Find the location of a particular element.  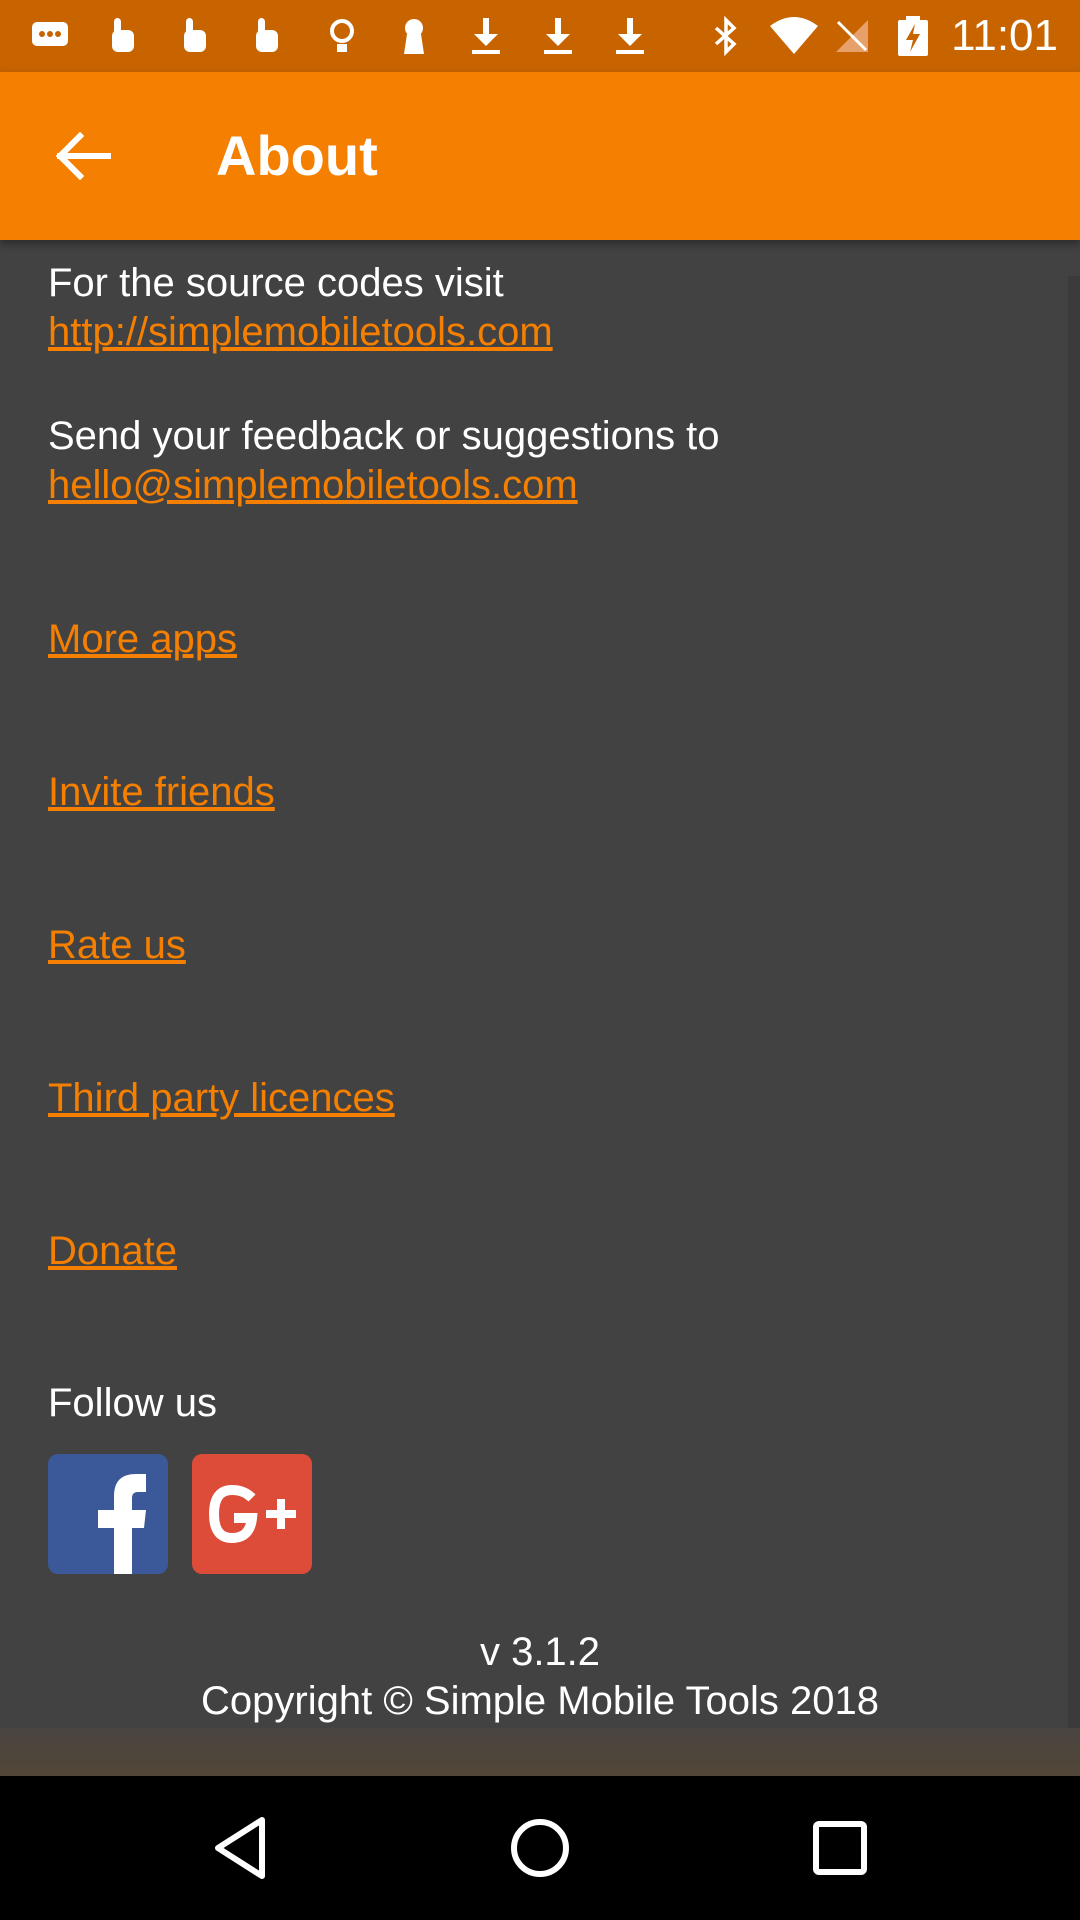

nav-home-icon is located at coordinates (540, 1848).